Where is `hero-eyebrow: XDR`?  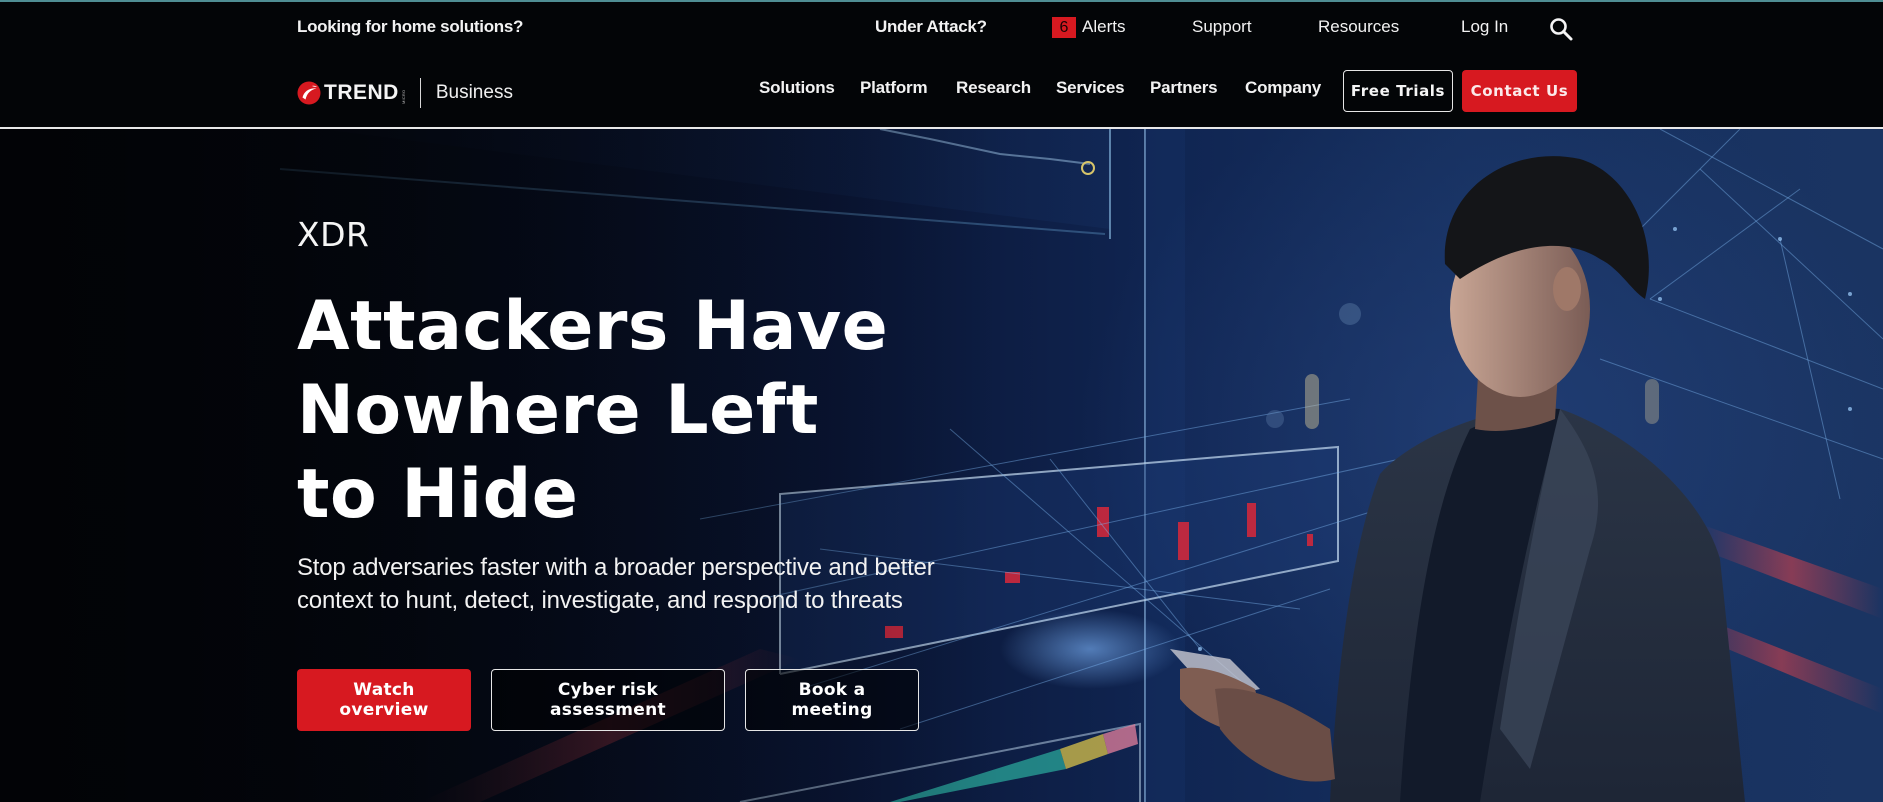
hero-eyebrow: XDR is located at coordinates (333, 234).